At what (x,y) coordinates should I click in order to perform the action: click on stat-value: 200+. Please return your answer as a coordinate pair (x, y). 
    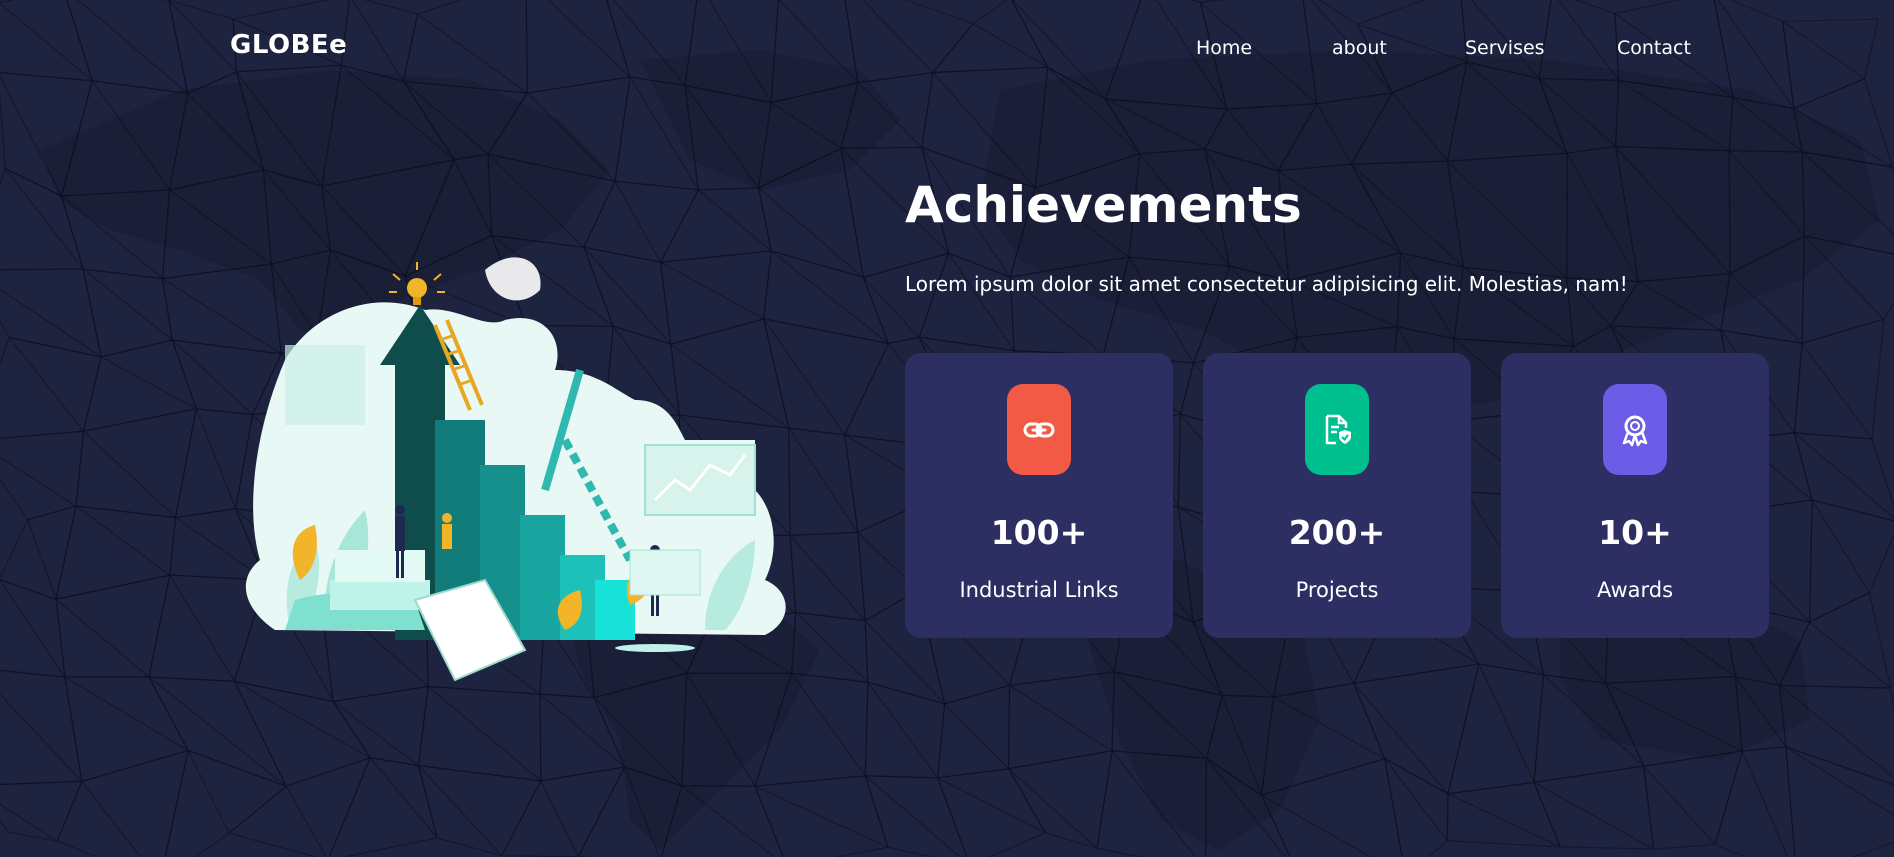
    Looking at the image, I should click on (1337, 532).